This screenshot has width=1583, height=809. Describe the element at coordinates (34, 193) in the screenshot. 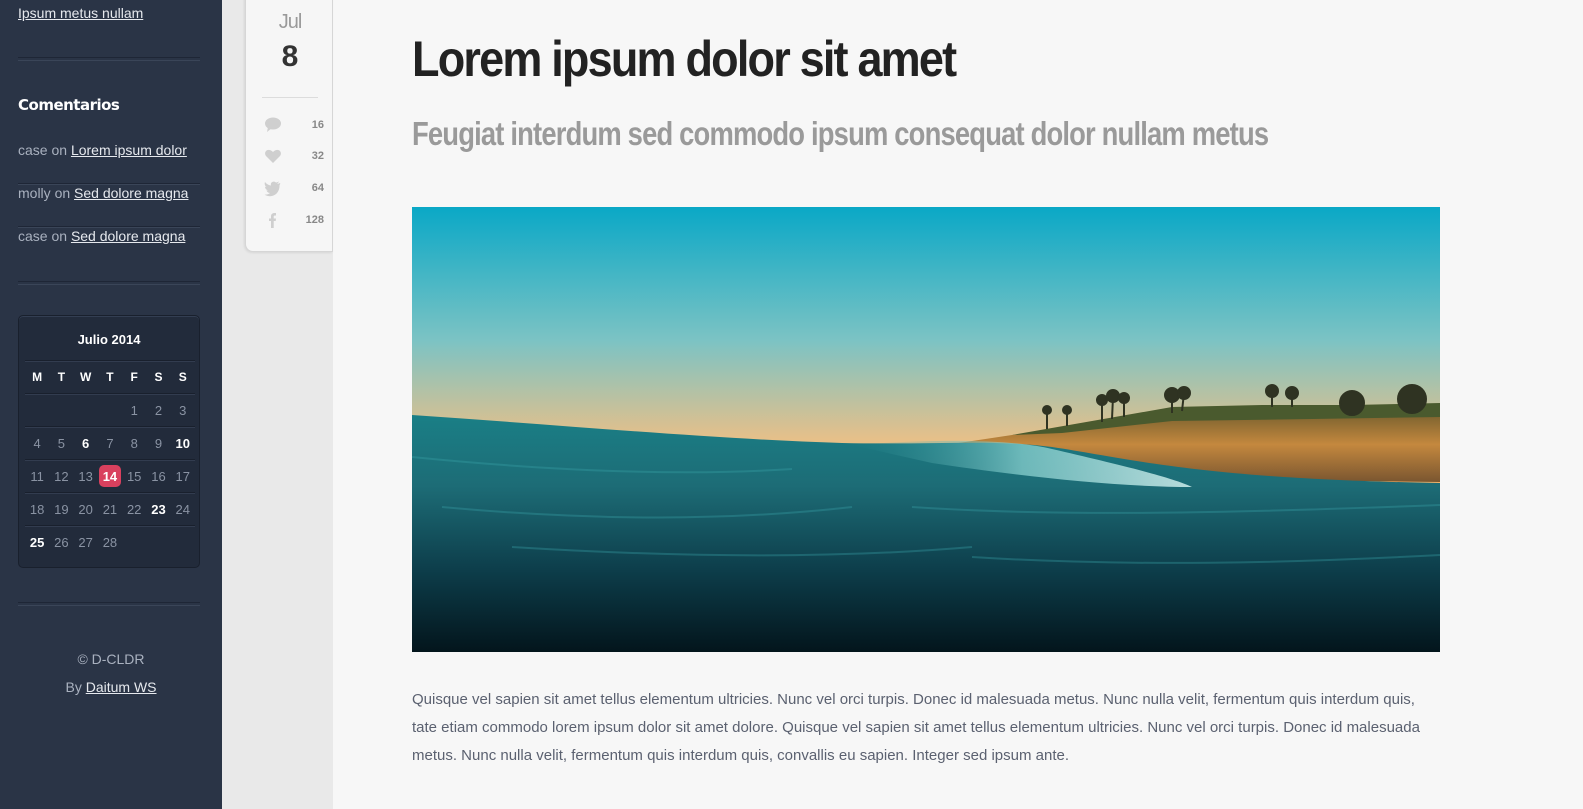

I see `comment-author: molly` at that location.